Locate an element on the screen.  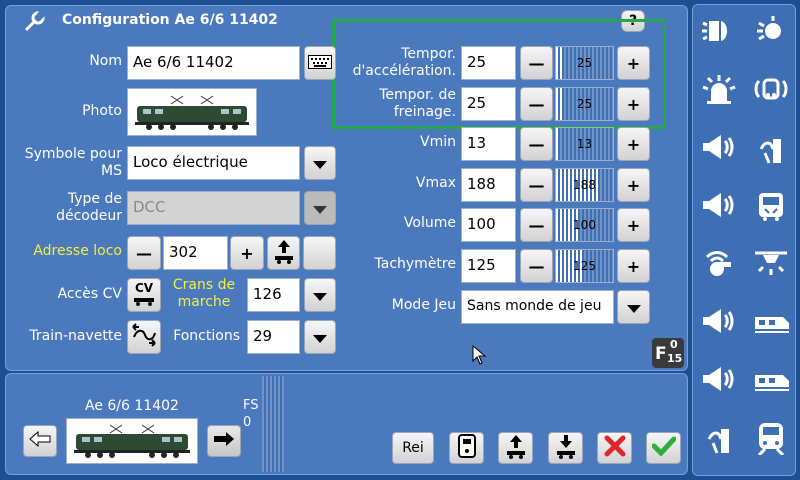
bottom-loco-photo is located at coordinates (132, 441).